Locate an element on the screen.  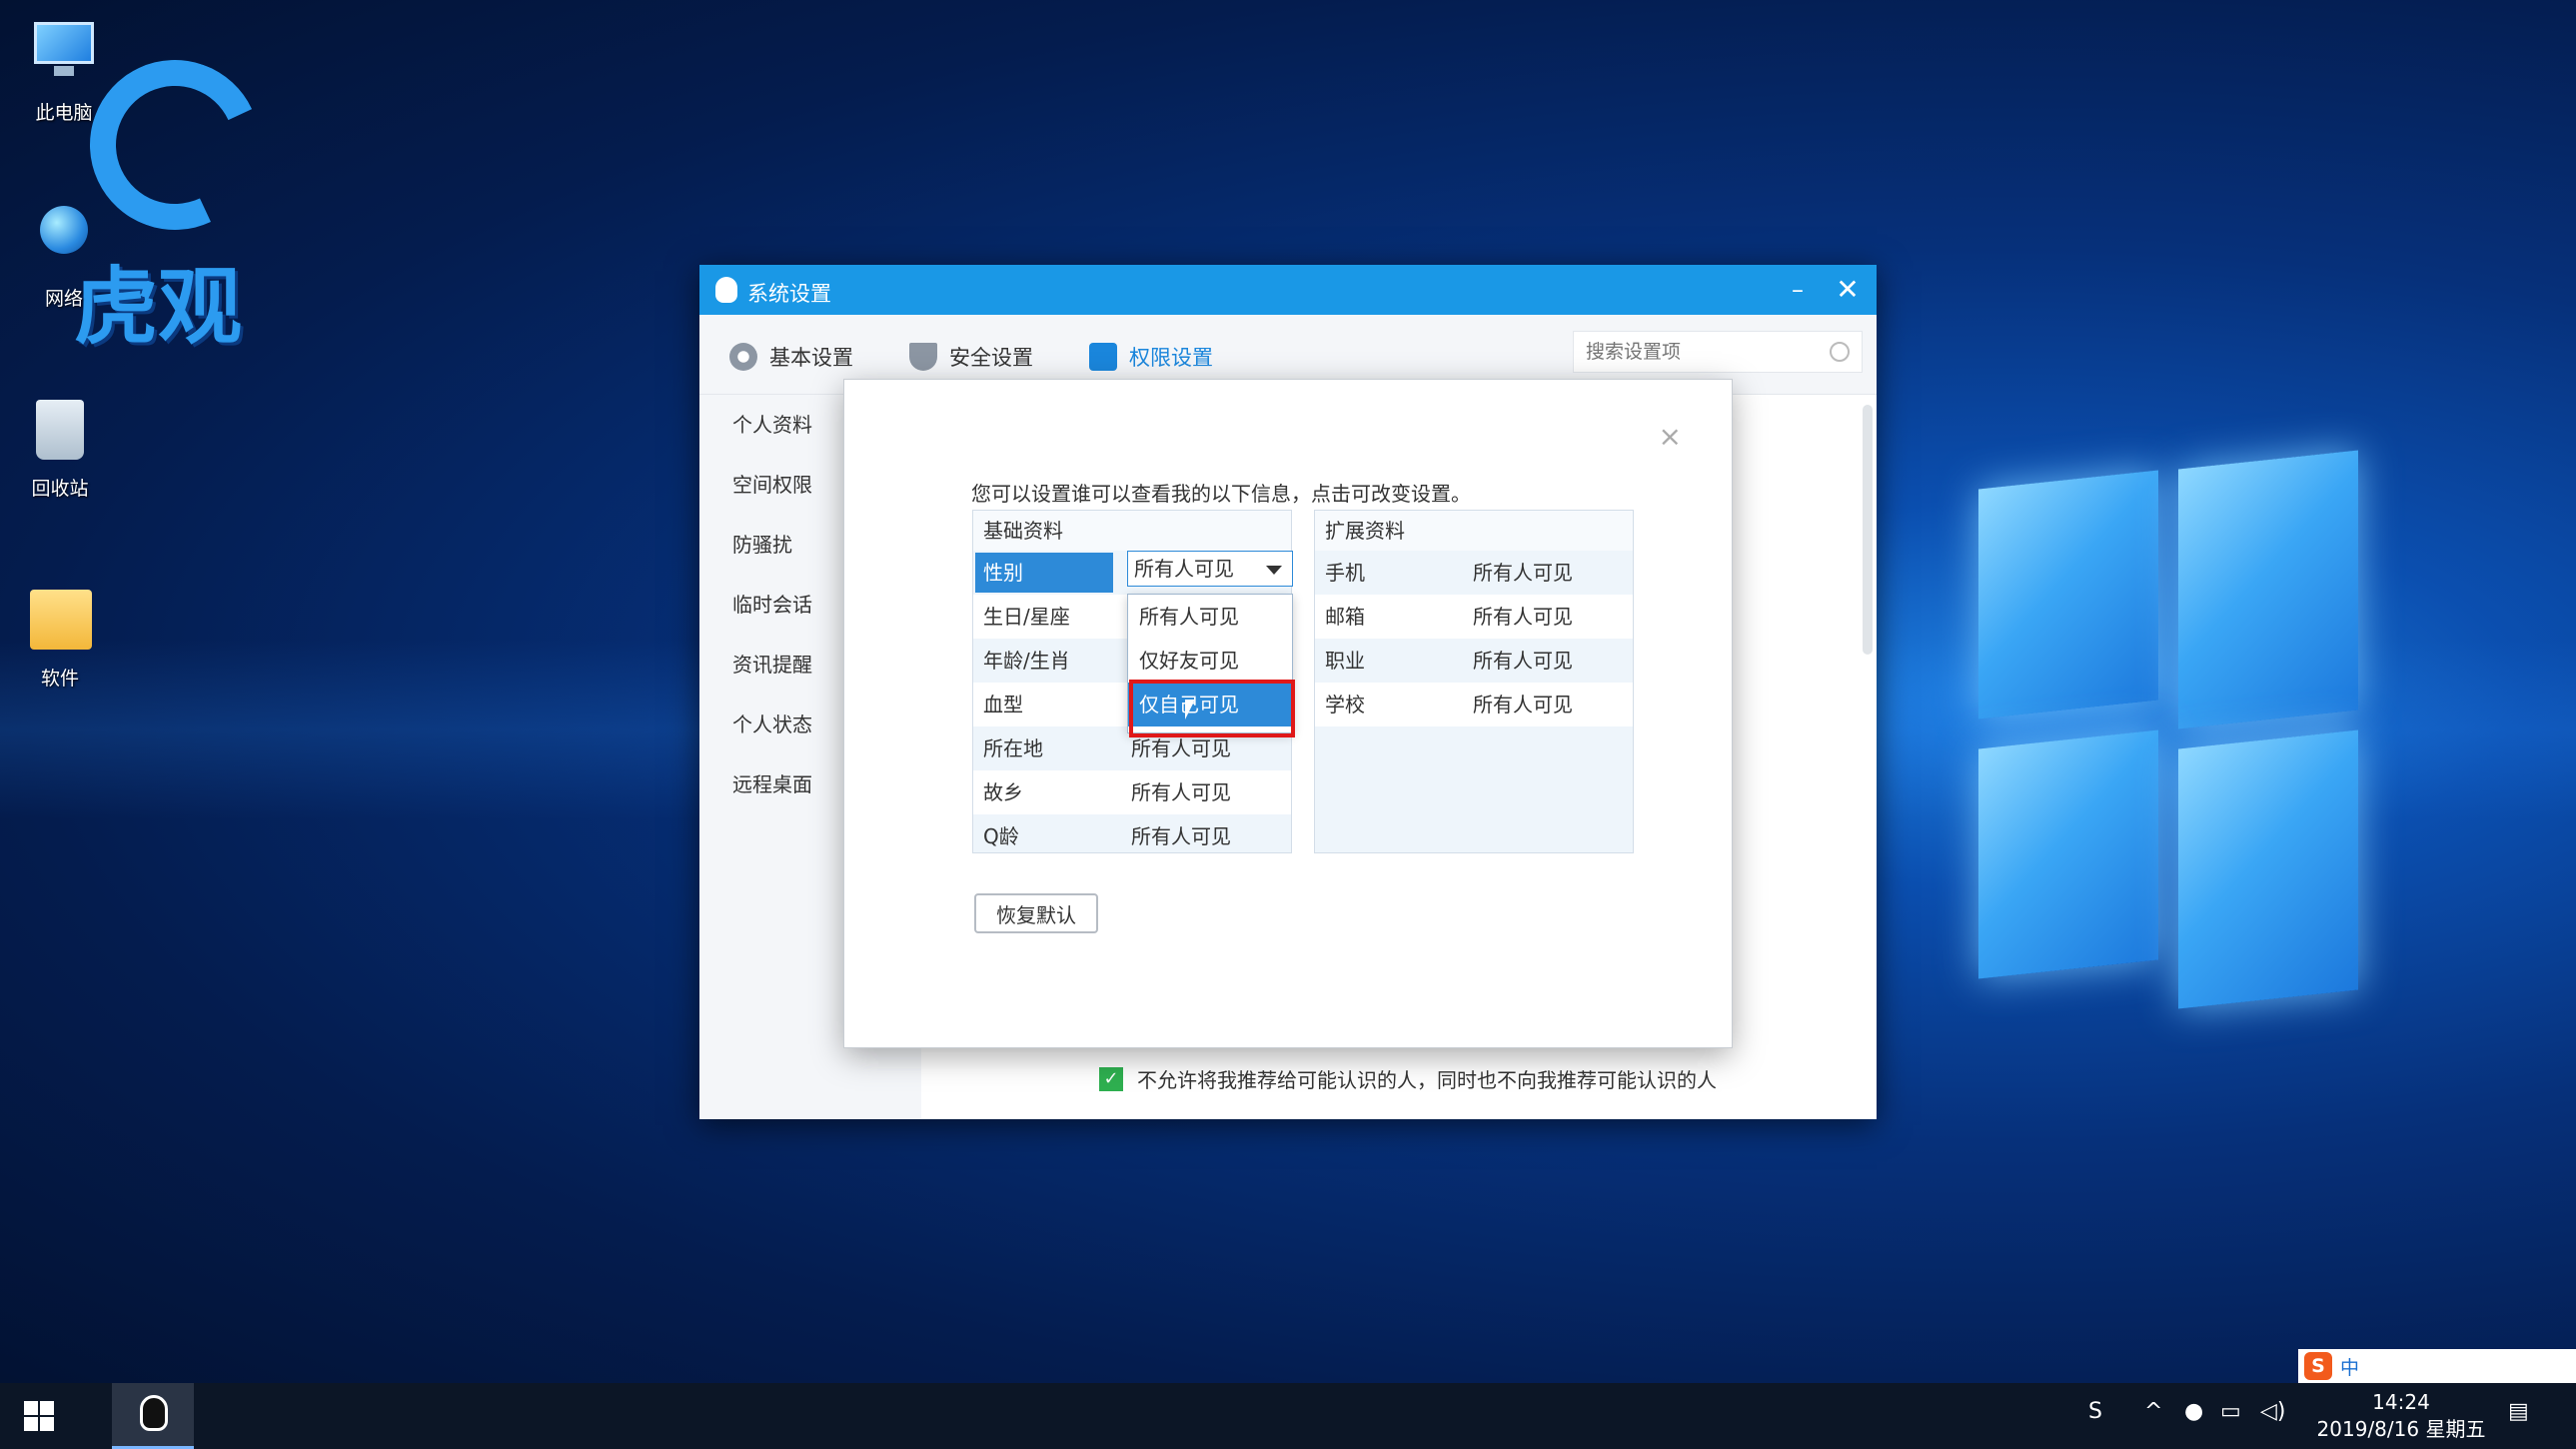
chevron-down-icon is located at coordinates (1274, 570).